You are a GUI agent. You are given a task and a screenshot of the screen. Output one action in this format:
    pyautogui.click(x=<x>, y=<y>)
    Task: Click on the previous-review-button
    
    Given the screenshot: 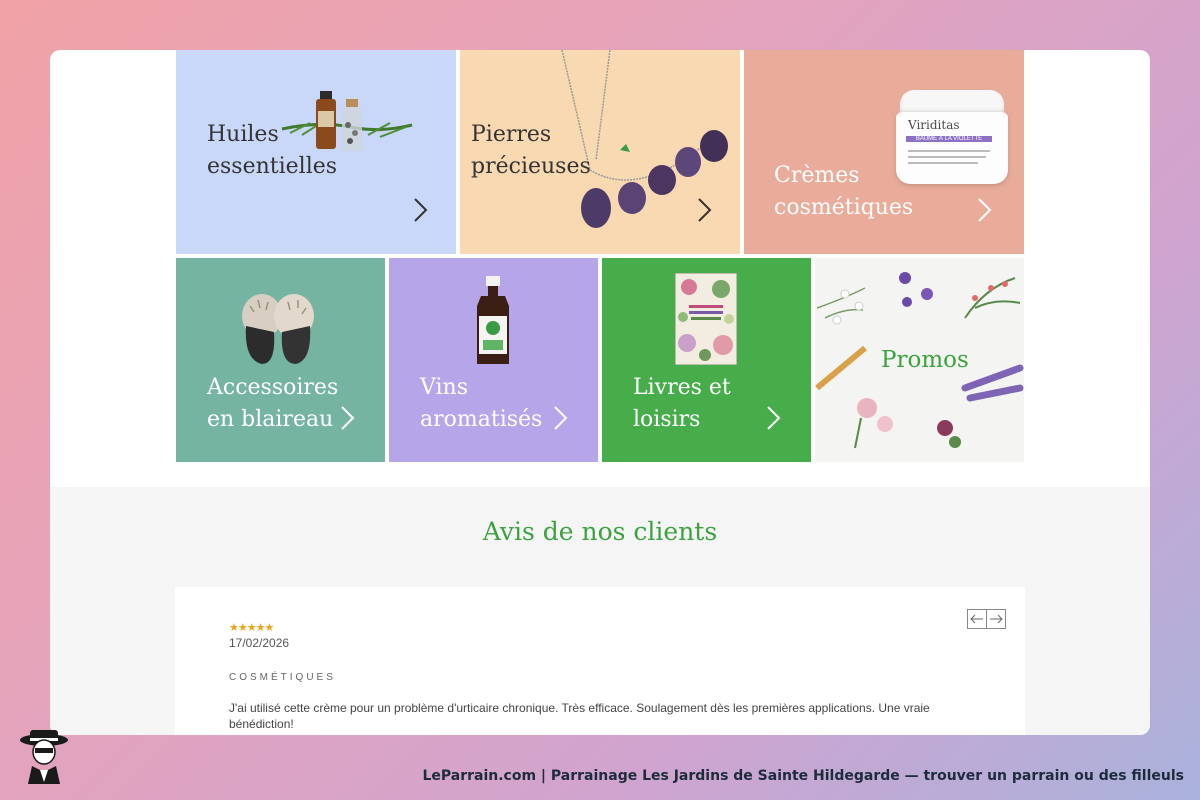 What is the action you would take?
    pyautogui.click(x=977, y=619)
    